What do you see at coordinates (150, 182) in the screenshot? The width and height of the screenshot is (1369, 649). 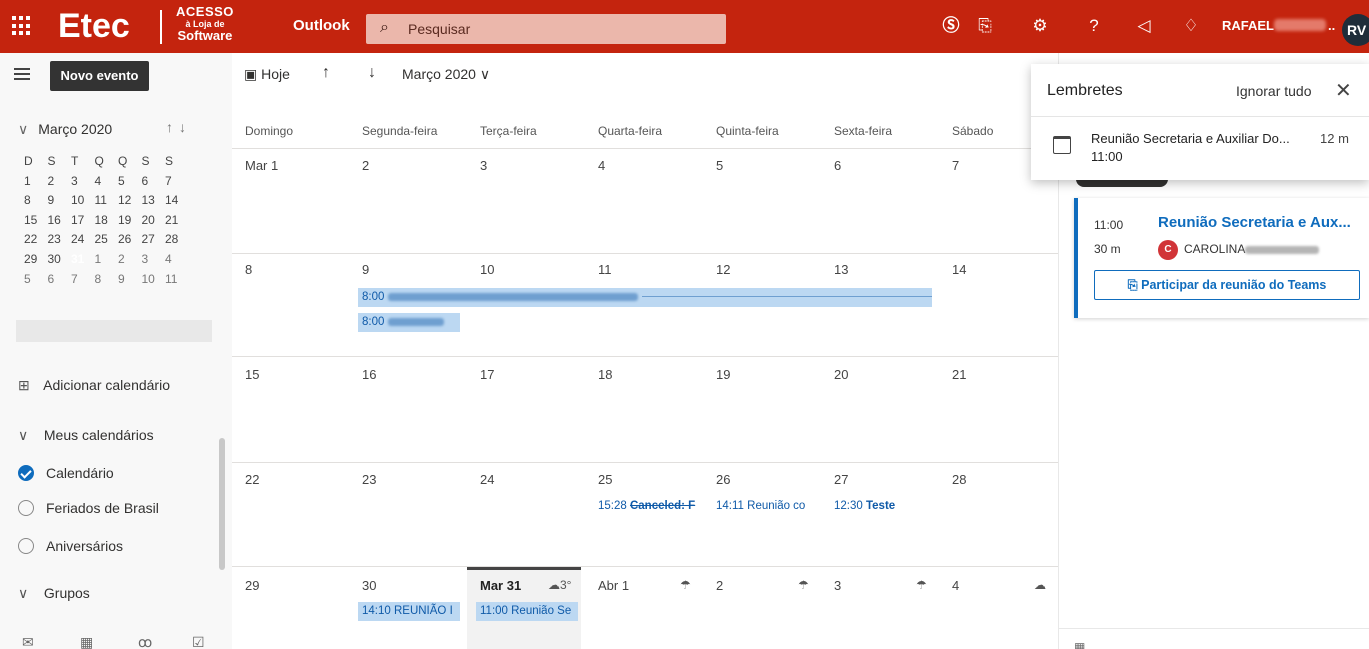 I see `mini-day: 6` at bounding box center [150, 182].